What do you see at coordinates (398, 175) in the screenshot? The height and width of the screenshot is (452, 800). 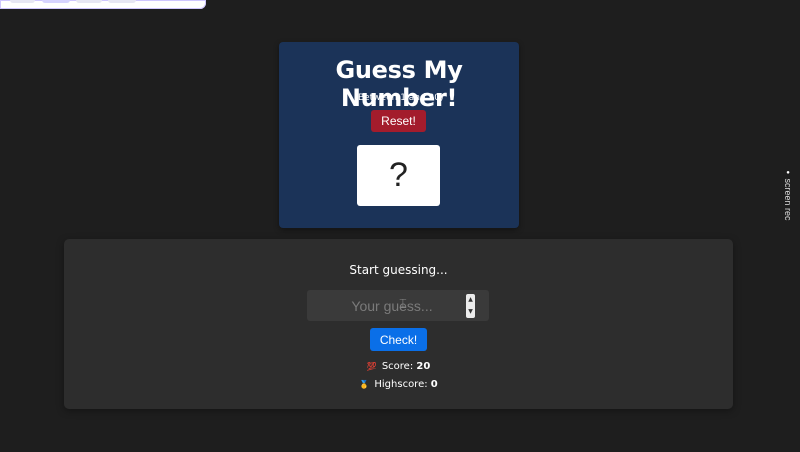 I see `secret-number-display: ?` at bounding box center [398, 175].